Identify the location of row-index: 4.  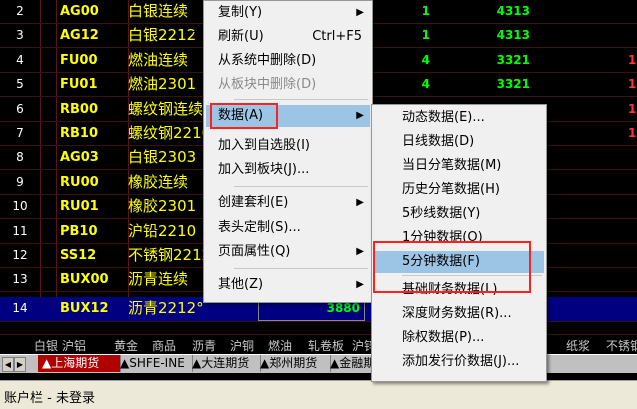
(20, 59).